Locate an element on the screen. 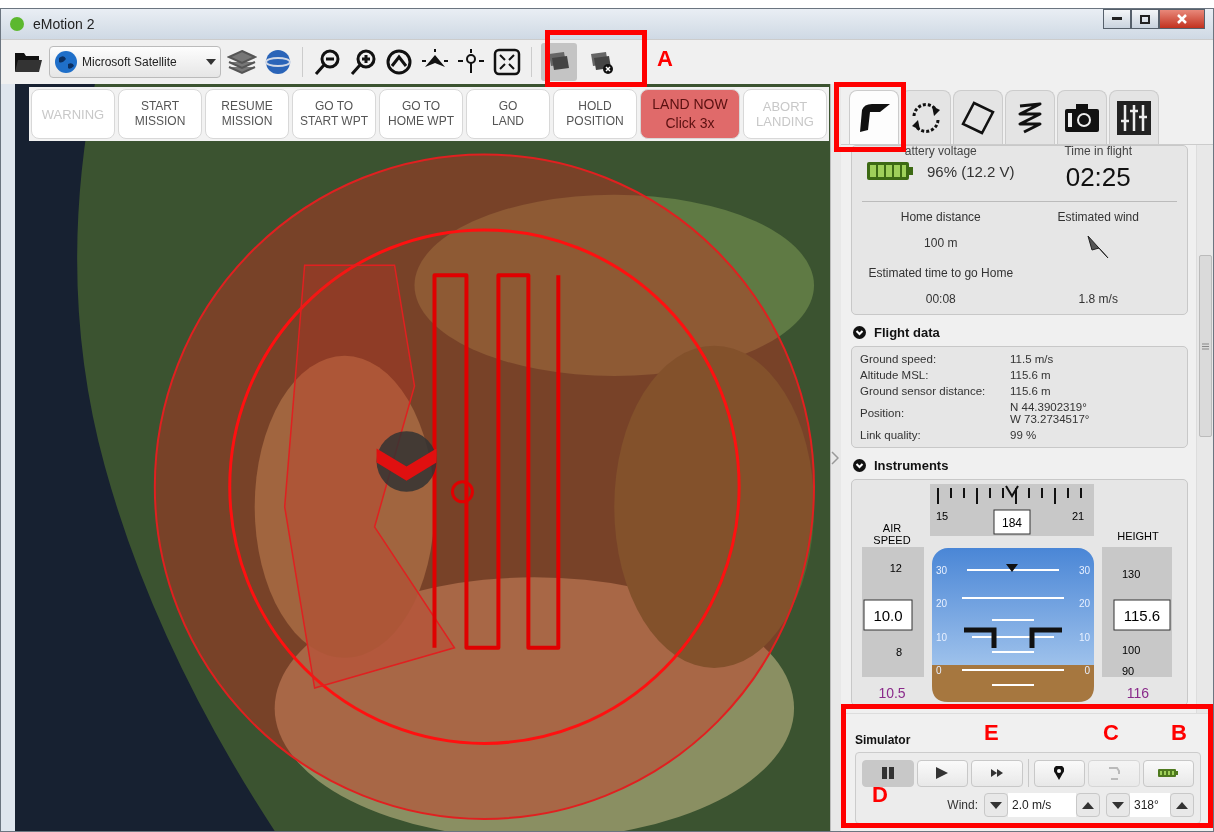  target-marker is located at coordinates (462, 492).